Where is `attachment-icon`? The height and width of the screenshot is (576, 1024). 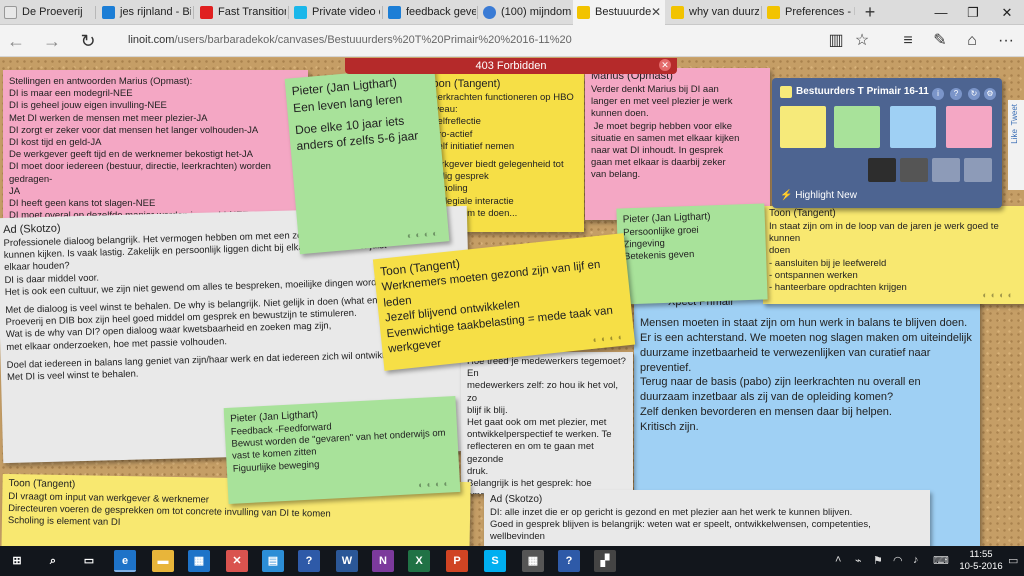 attachment-icon is located at coordinates (946, 170).